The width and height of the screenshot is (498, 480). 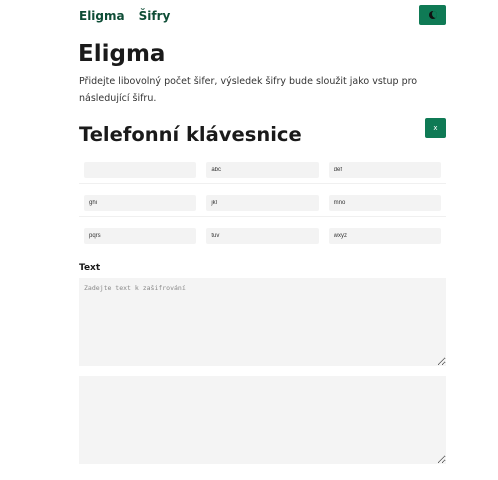 What do you see at coordinates (122, 54) in the screenshot?
I see `page-title: Eligma` at bounding box center [122, 54].